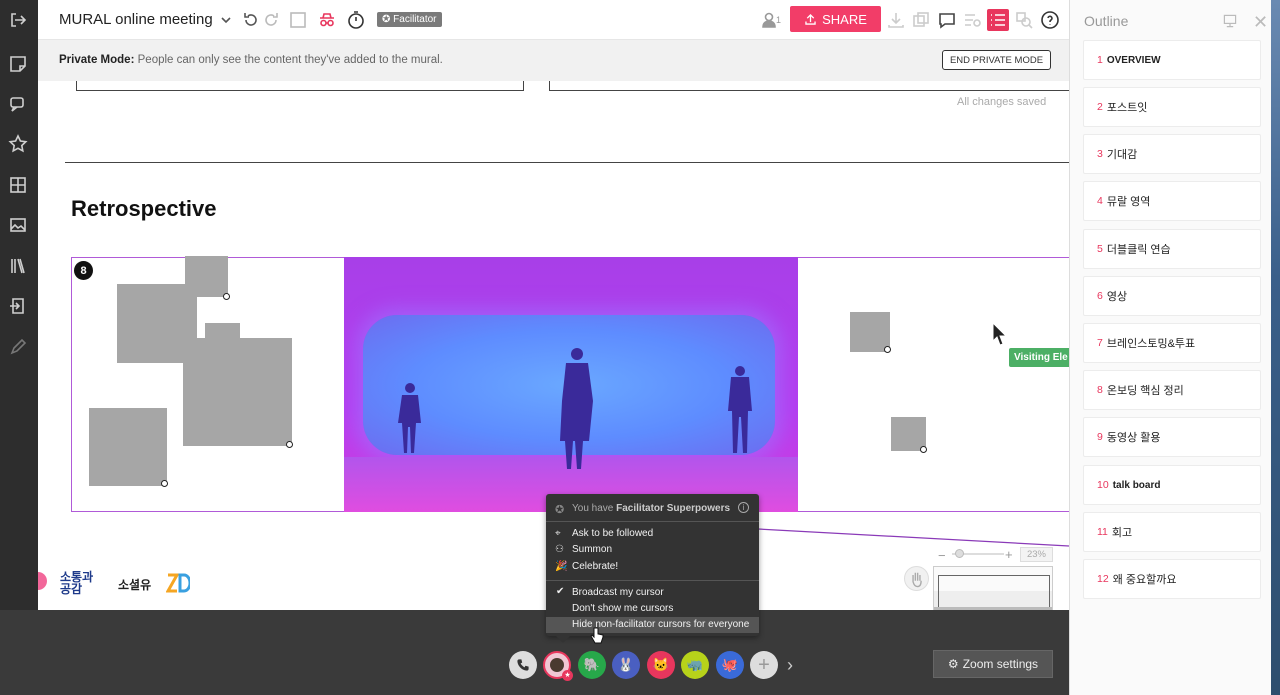 The width and height of the screenshot is (1280, 695). What do you see at coordinates (558, 533) in the screenshot?
I see `follow-icon: ⌖` at bounding box center [558, 533].